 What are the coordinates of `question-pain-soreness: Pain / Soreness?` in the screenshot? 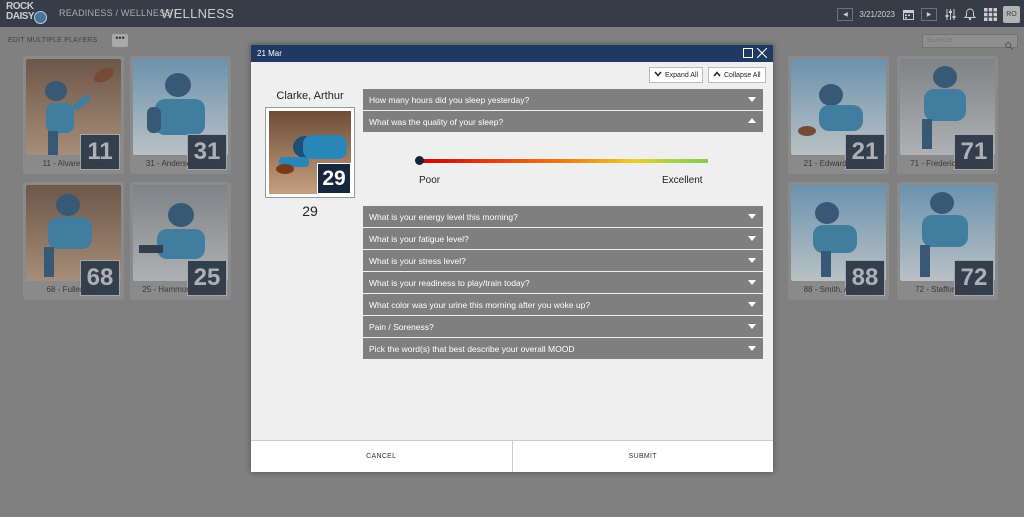 It's located at (563, 326).